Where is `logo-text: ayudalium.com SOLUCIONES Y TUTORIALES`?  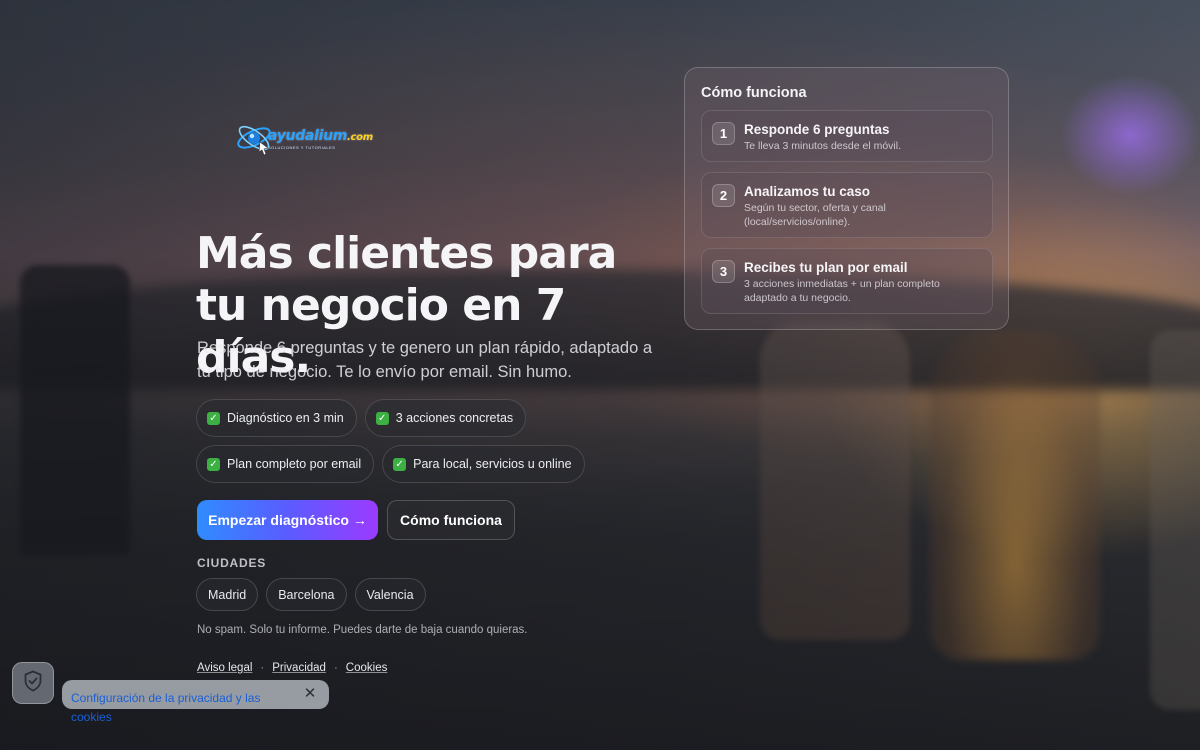
logo-text: ayudalium.com SOLUCIONES Y TUTORIALES is located at coordinates (320, 139).